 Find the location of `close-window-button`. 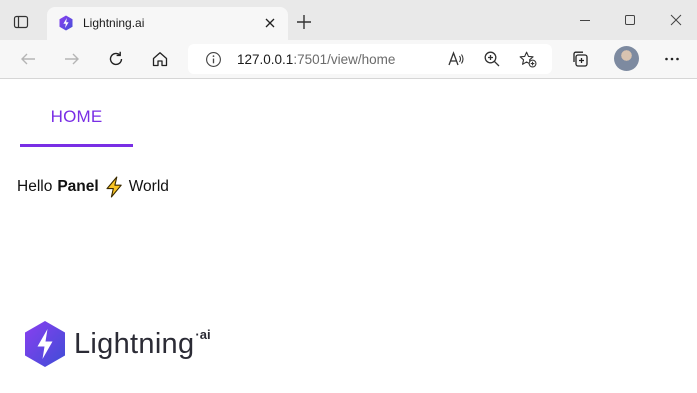

close-window-button is located at coordinates (676, 20).